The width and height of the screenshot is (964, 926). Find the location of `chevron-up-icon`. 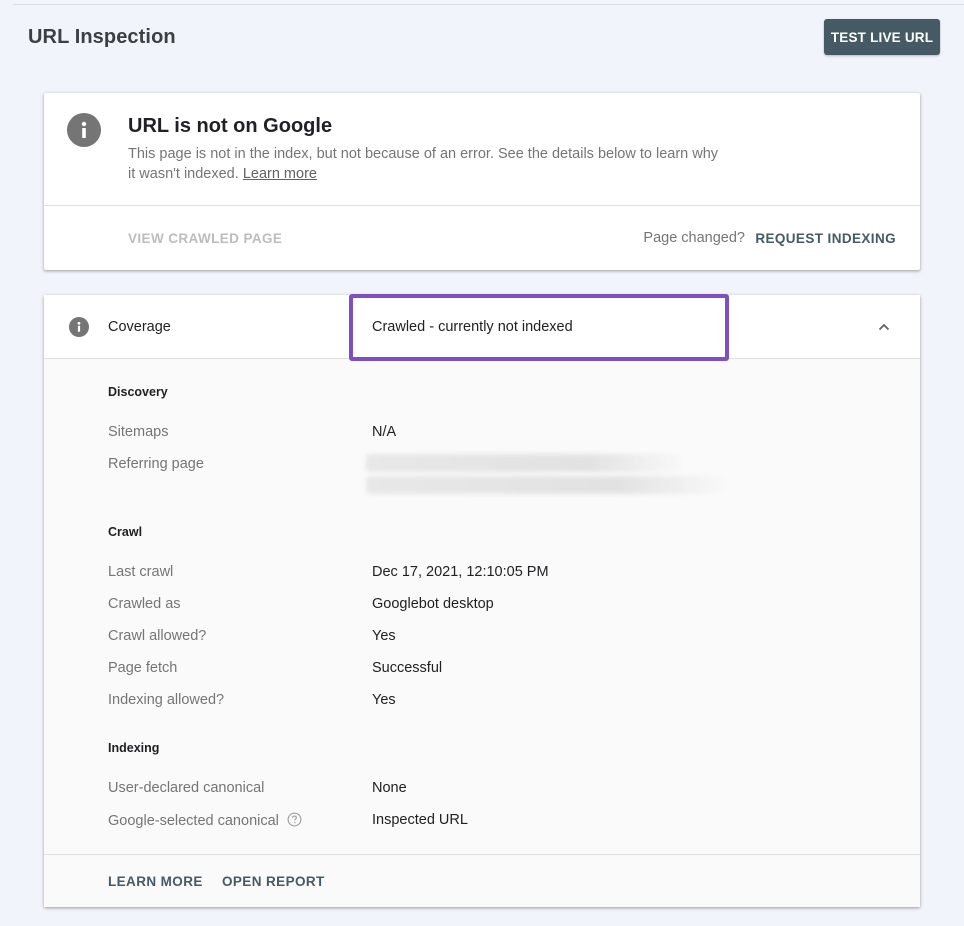

chevron-up-icon is located at coordinates (884, 327).